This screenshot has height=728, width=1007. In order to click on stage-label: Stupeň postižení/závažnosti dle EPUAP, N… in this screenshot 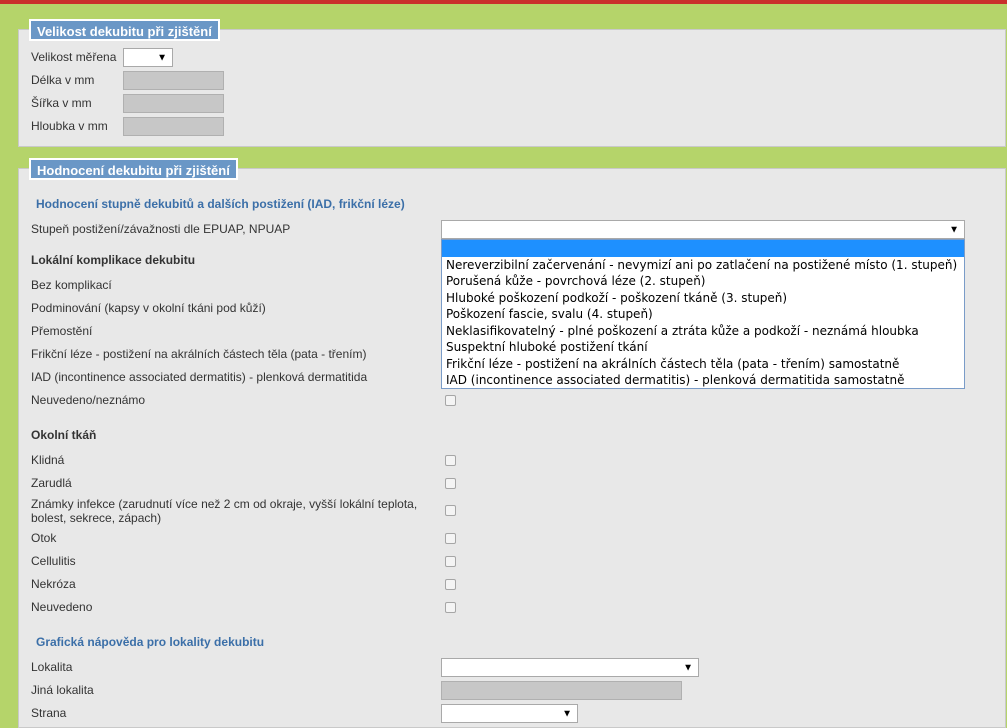, I will do `click(161, 229)`.